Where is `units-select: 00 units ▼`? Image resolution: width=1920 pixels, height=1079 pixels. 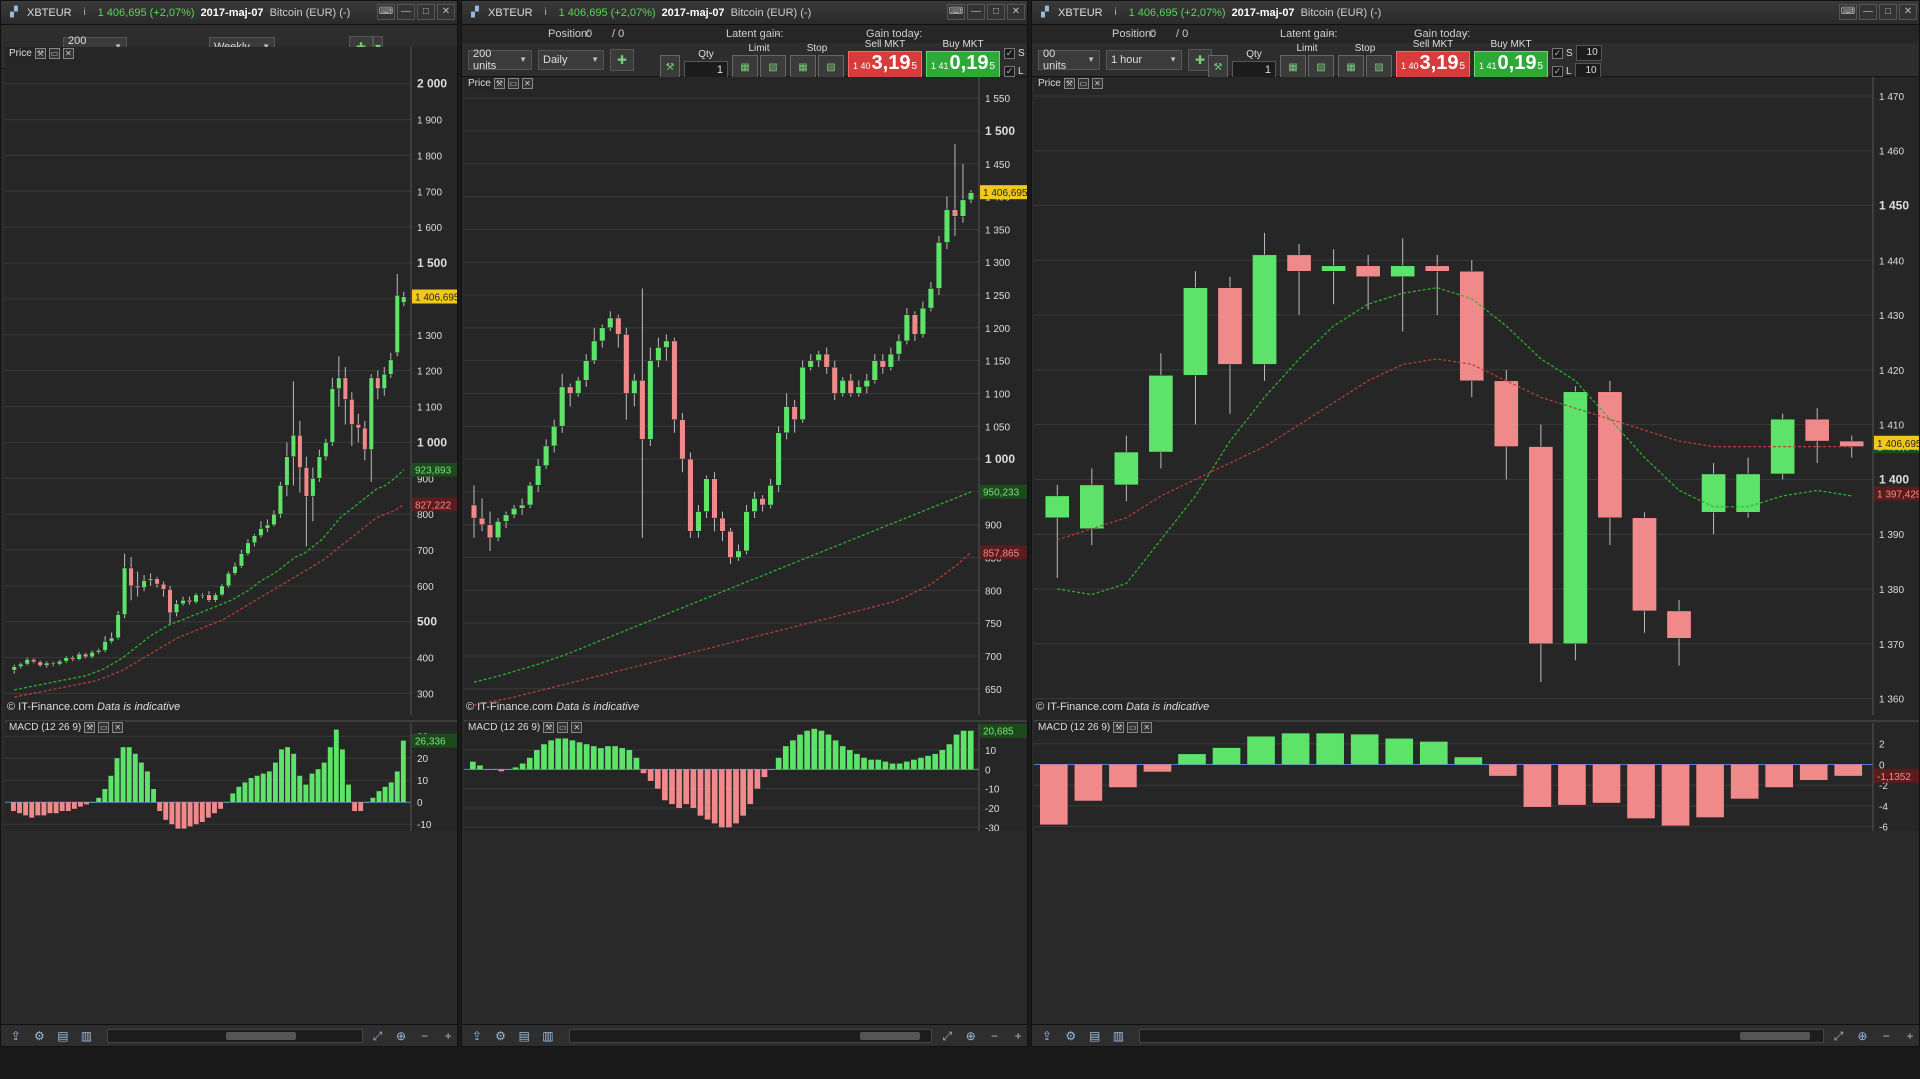 units-select: 00 units ▼ is located at coordinates (1069, 60).